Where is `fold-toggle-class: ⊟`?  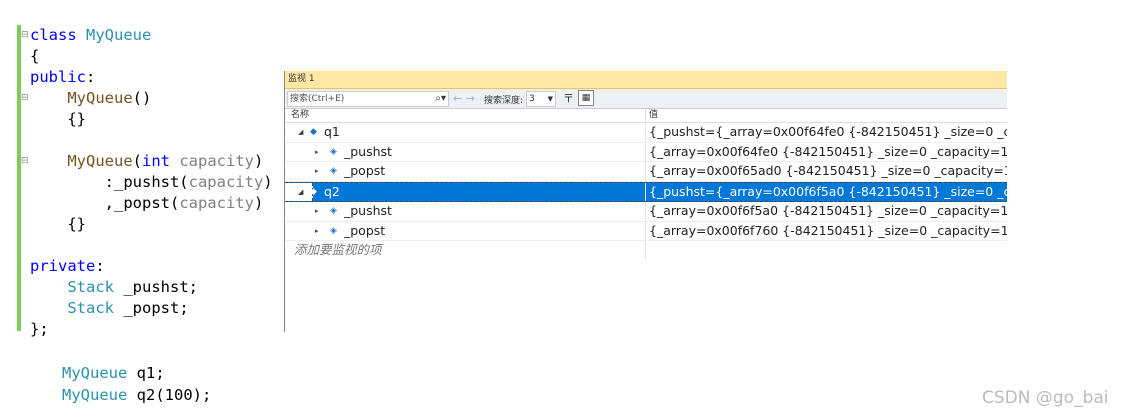
fold-toggle-class: ⊟ is located at coordinates (25, 35).